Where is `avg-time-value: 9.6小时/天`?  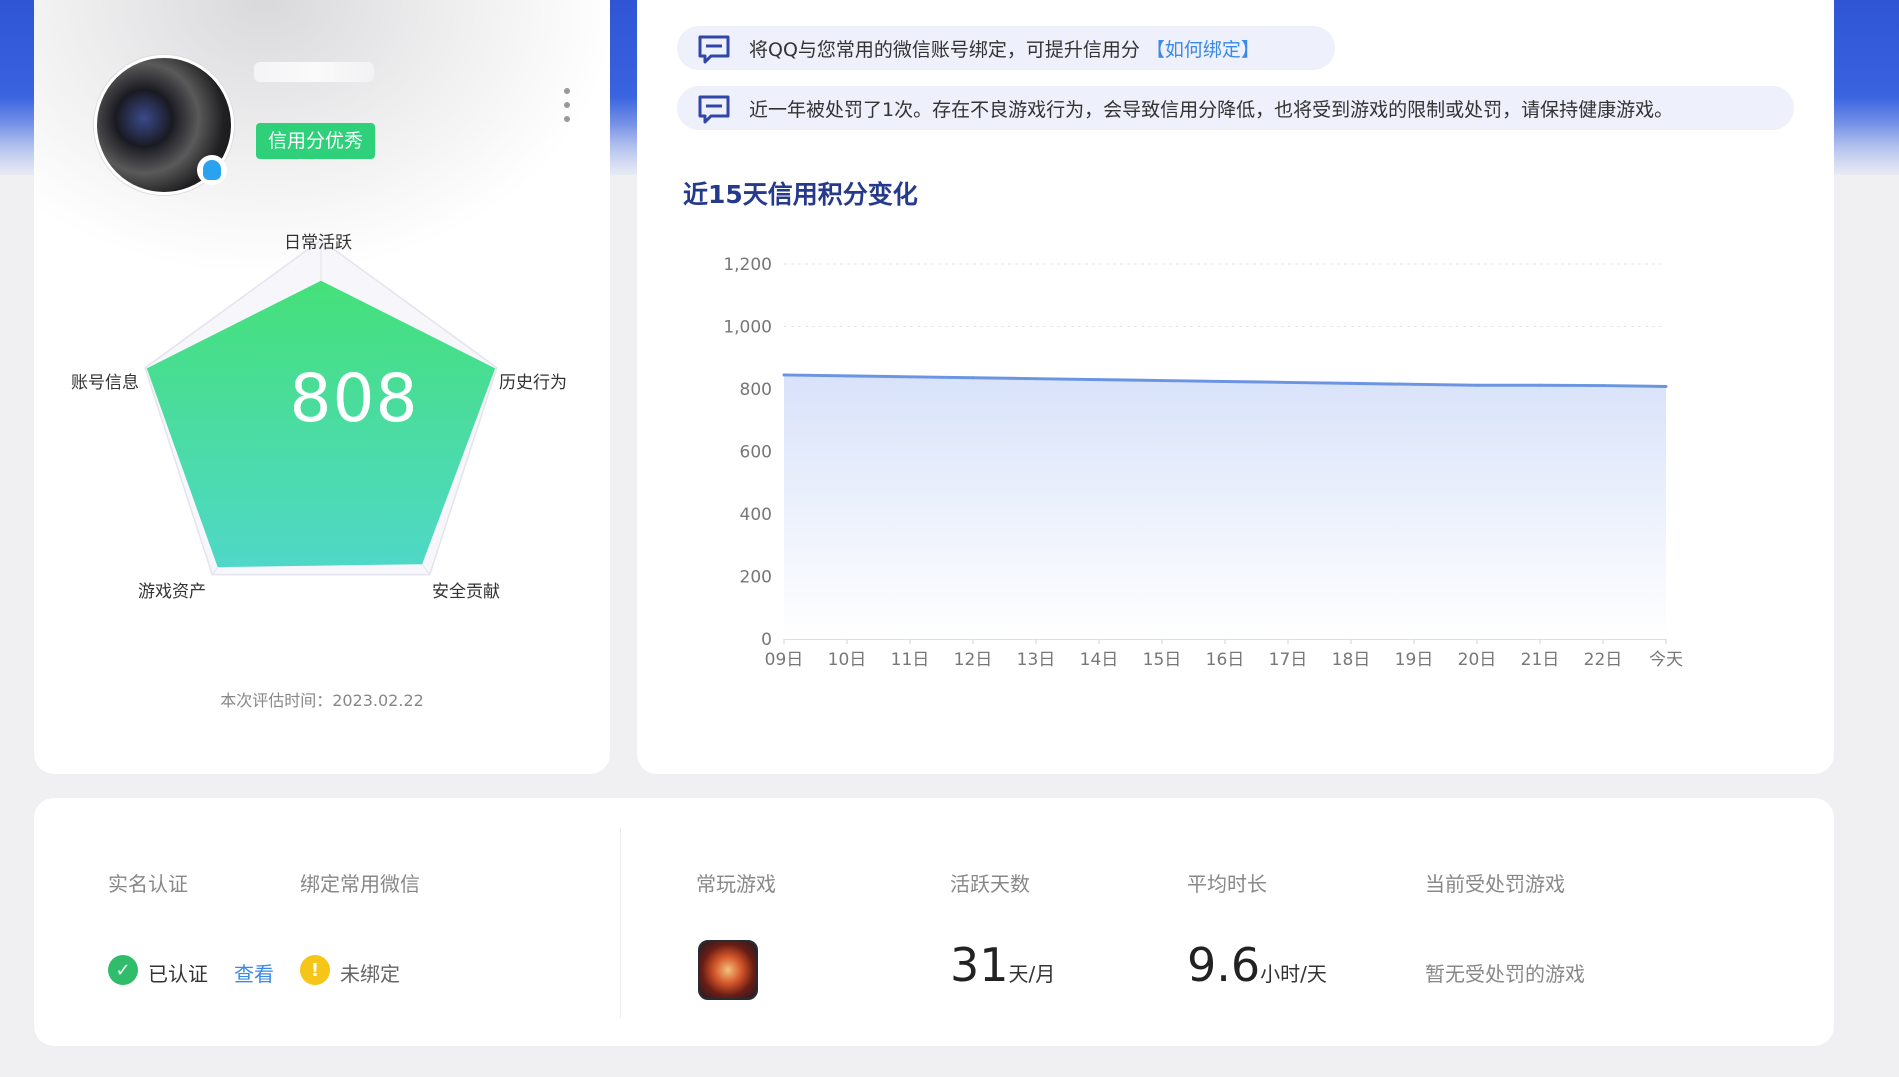 avg-time-value: 9.6小时/天 is located at coordinates (1257, 965).